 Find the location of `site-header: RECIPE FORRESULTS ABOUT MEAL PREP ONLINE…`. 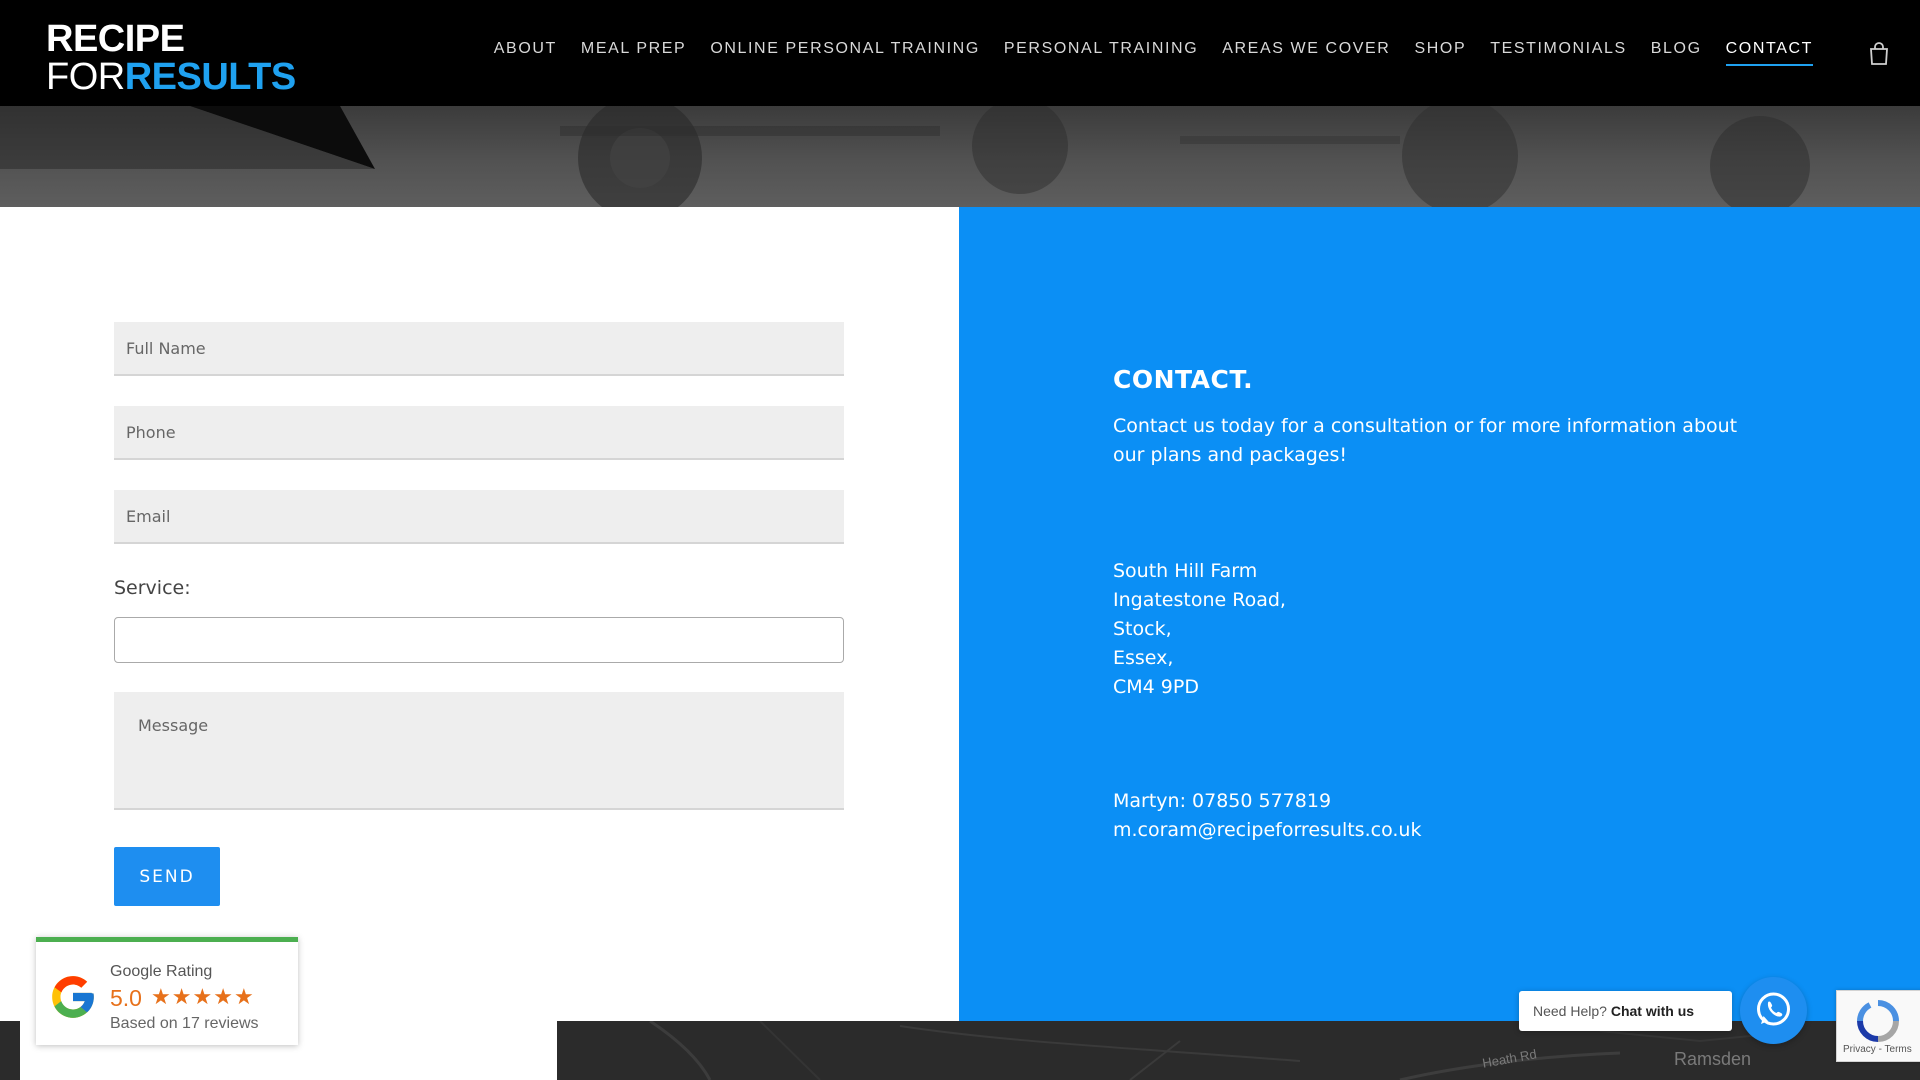

site-header: RECIPE FORRESULTS ABOUT MEAL PREP ONLINE… is located at coordinates (960, 53).